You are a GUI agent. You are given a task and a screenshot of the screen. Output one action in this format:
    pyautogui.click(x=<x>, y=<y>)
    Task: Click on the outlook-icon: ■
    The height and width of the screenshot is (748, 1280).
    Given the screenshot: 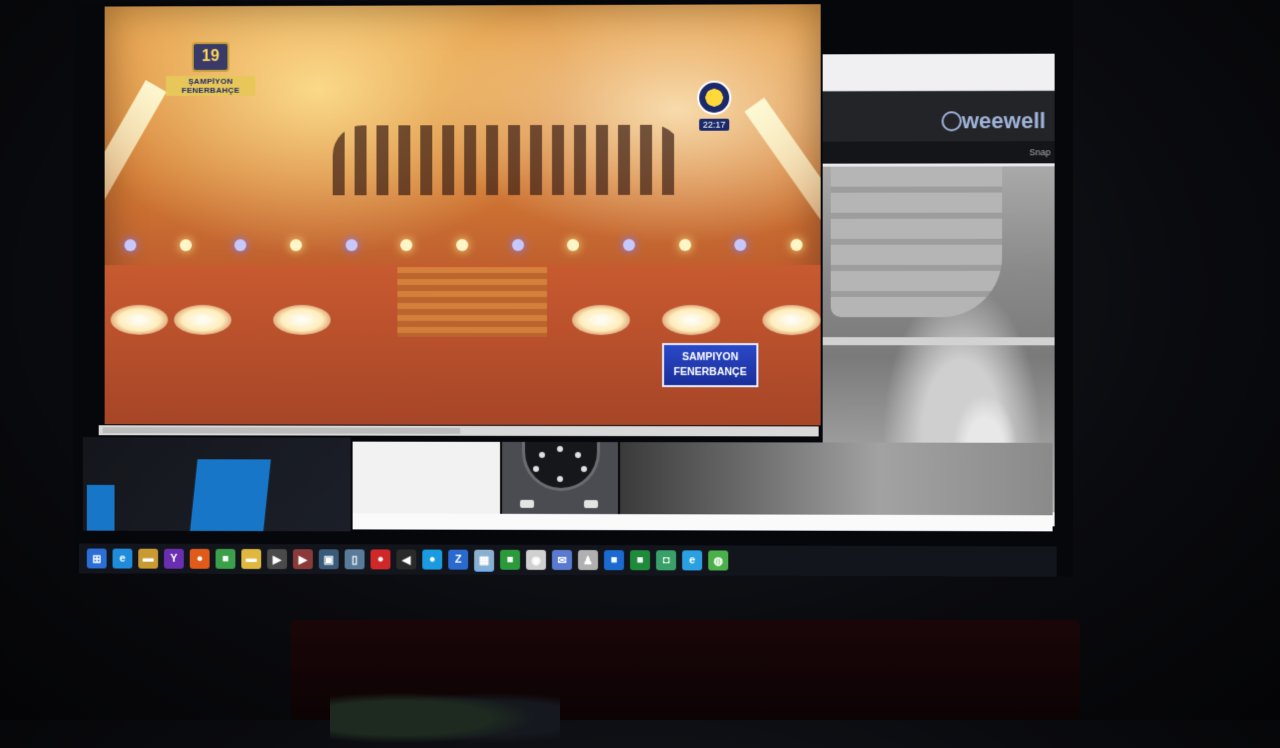 What is the action you would take?
    pyautogui.click(x=614, y=560)
    